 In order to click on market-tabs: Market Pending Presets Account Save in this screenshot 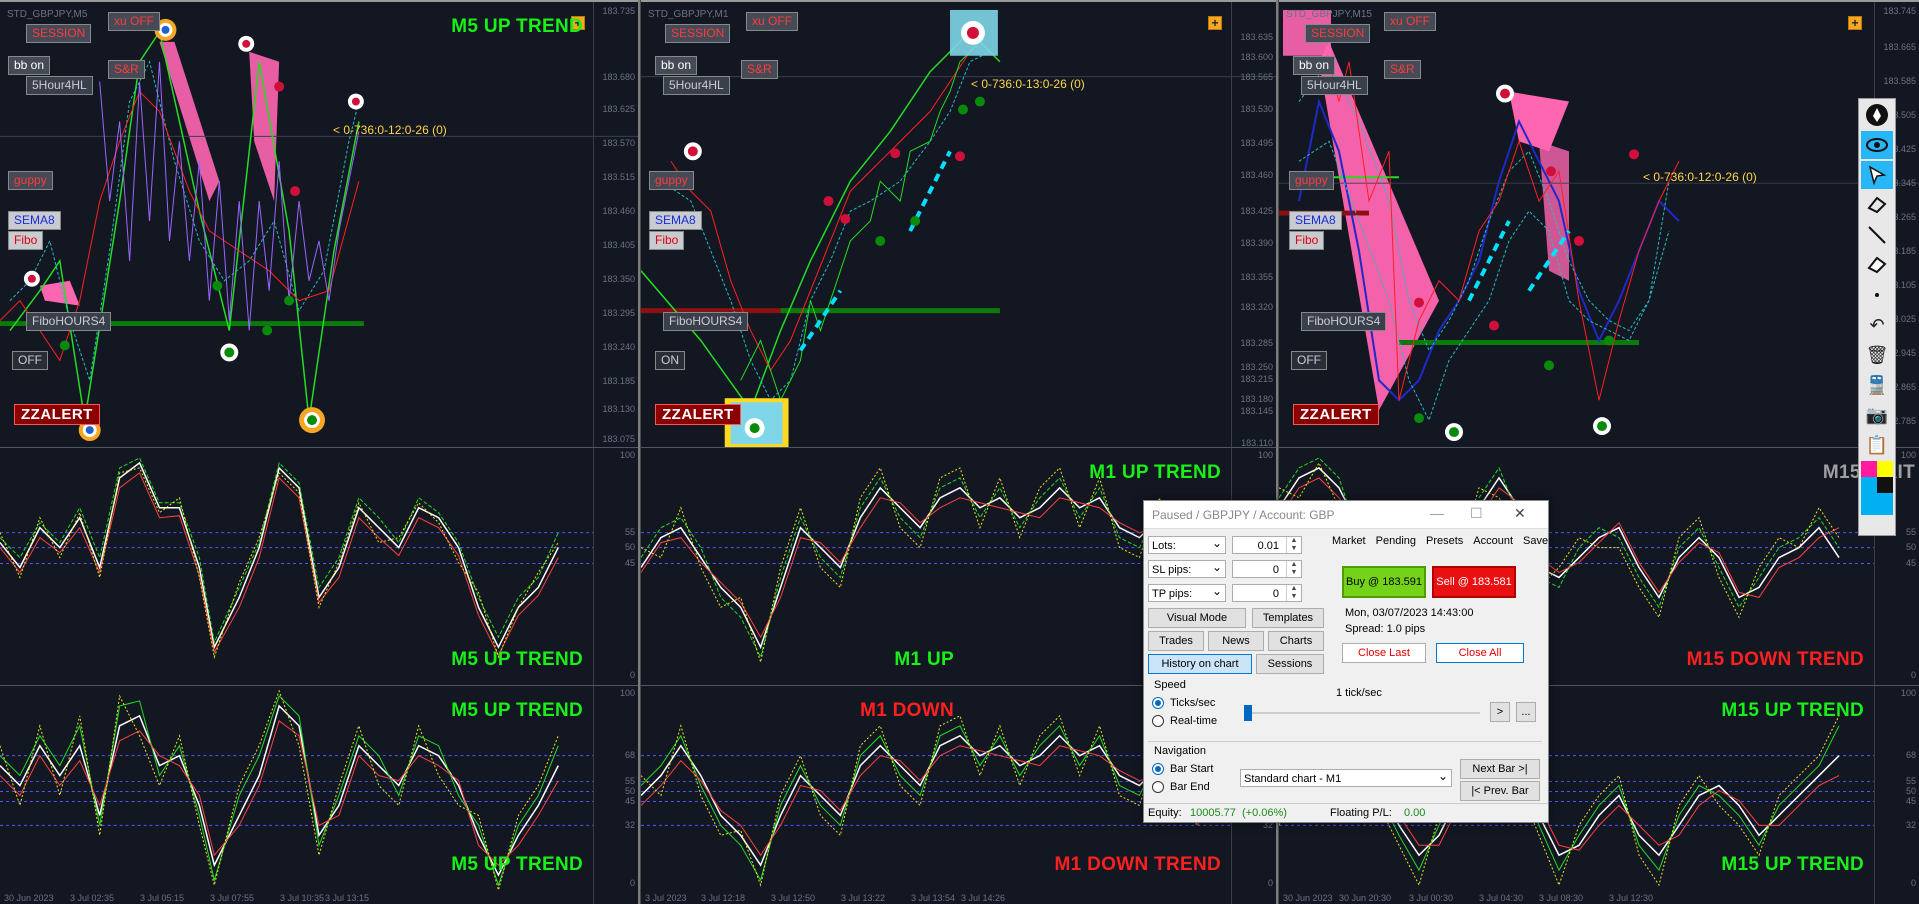, I will do `click(1440, 541)`.